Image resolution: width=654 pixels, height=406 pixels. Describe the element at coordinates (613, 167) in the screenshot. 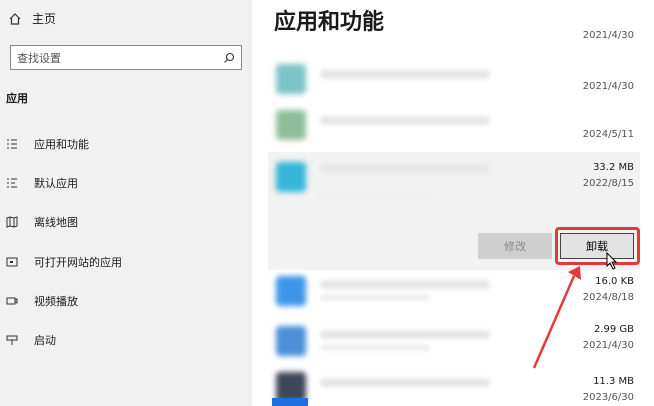

I see `app-size: 33.2 MB` at that location.